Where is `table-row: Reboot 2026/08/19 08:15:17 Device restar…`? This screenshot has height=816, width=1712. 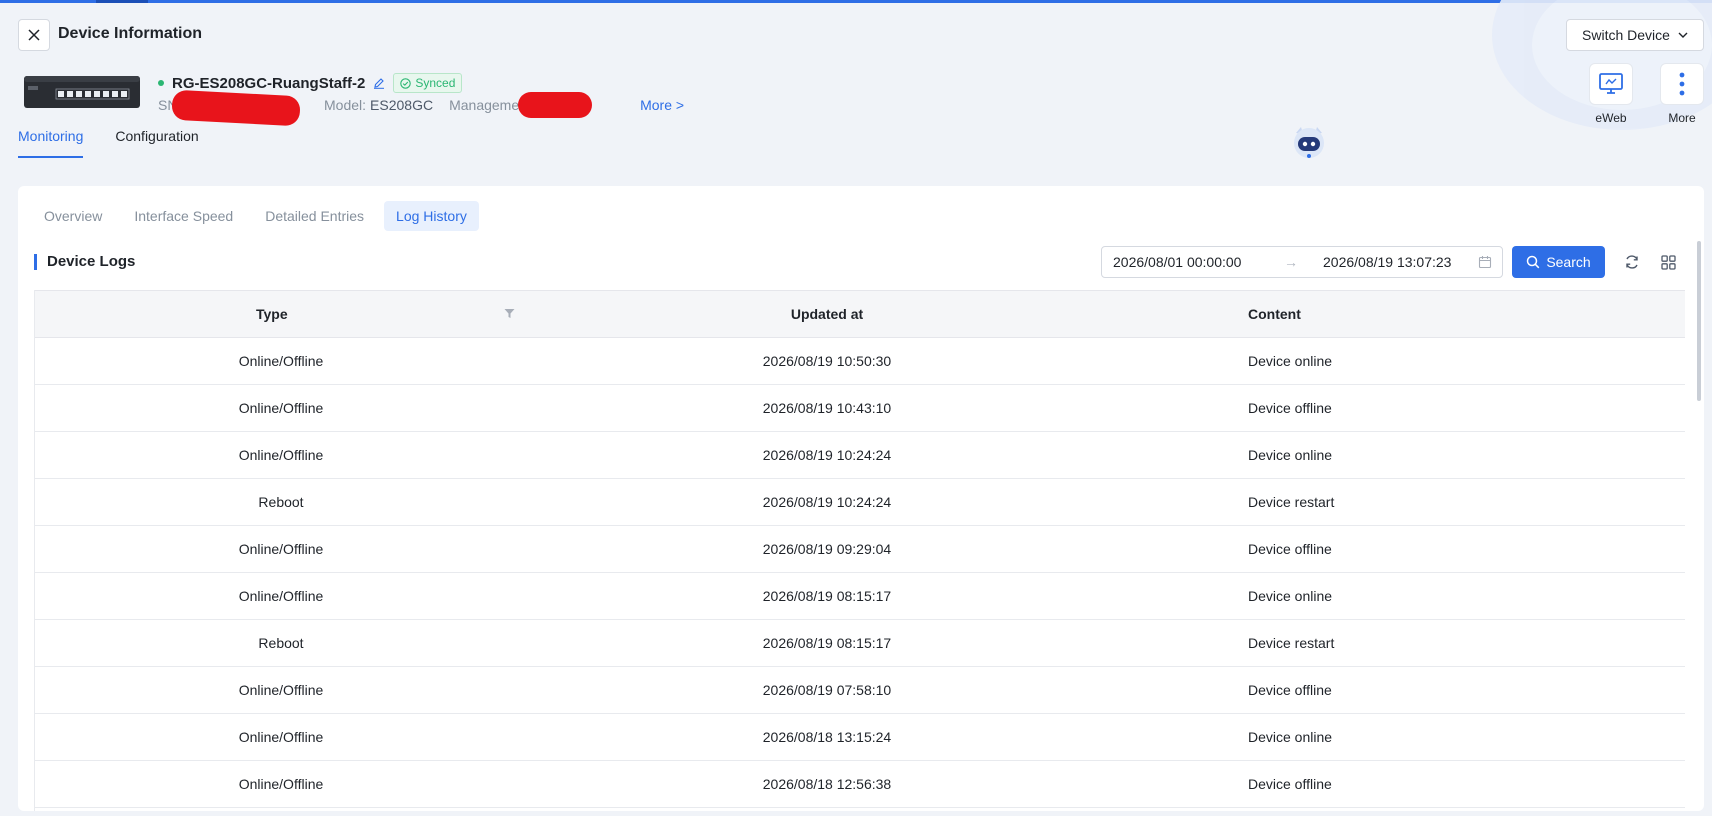
table-row: Reboot 2026/08/19 08:15:17 Device restar… is located at coordinates (860, 643).